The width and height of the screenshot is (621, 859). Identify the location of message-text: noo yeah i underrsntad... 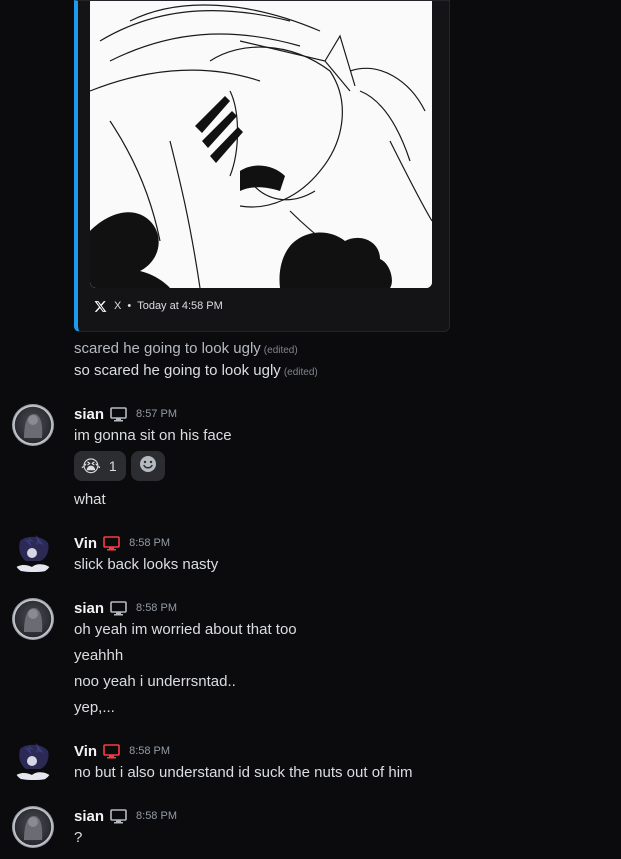
(155, 681).